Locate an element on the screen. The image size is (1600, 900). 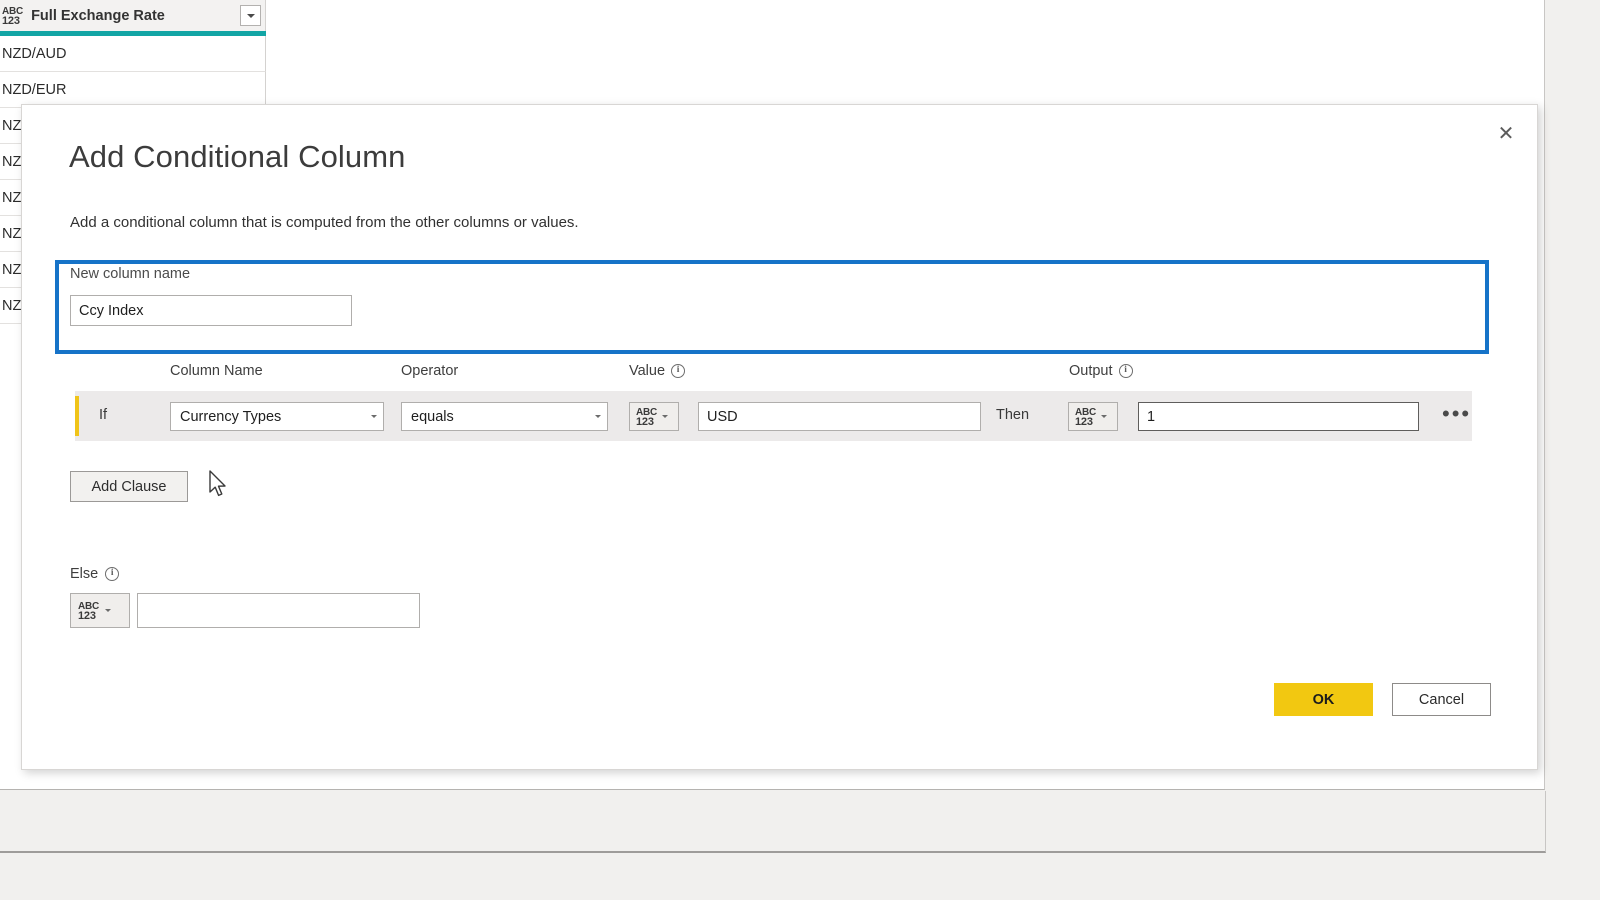
header-operator: Operator is located at coordinates (429, 371).